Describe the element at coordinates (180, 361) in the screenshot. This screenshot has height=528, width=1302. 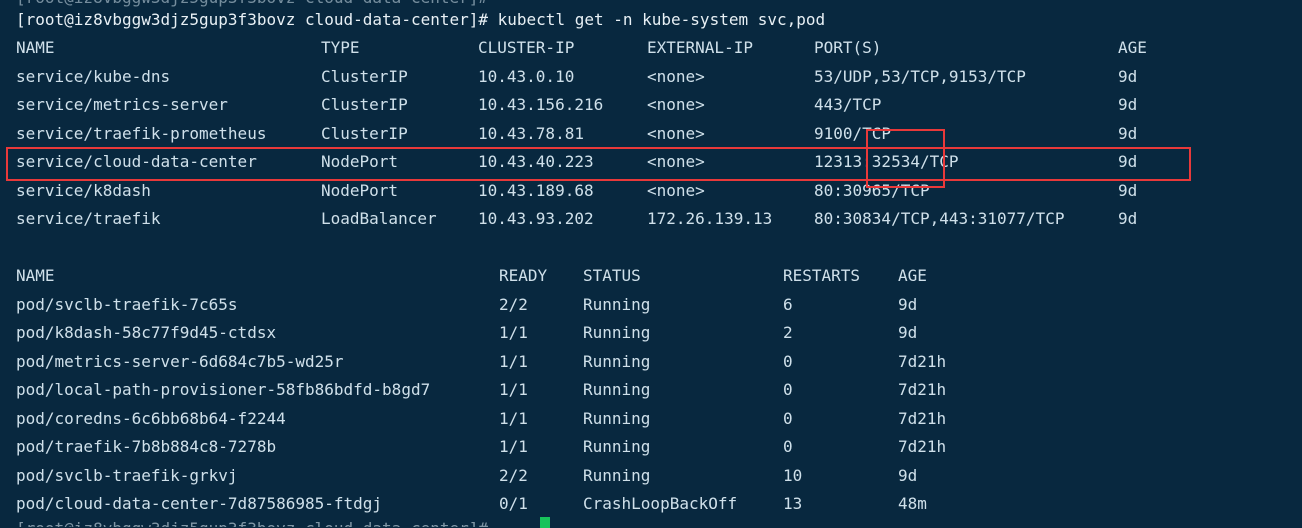
I see `pod-name: pod/metrics-server-6d684c7b5-wd25r` at that location.